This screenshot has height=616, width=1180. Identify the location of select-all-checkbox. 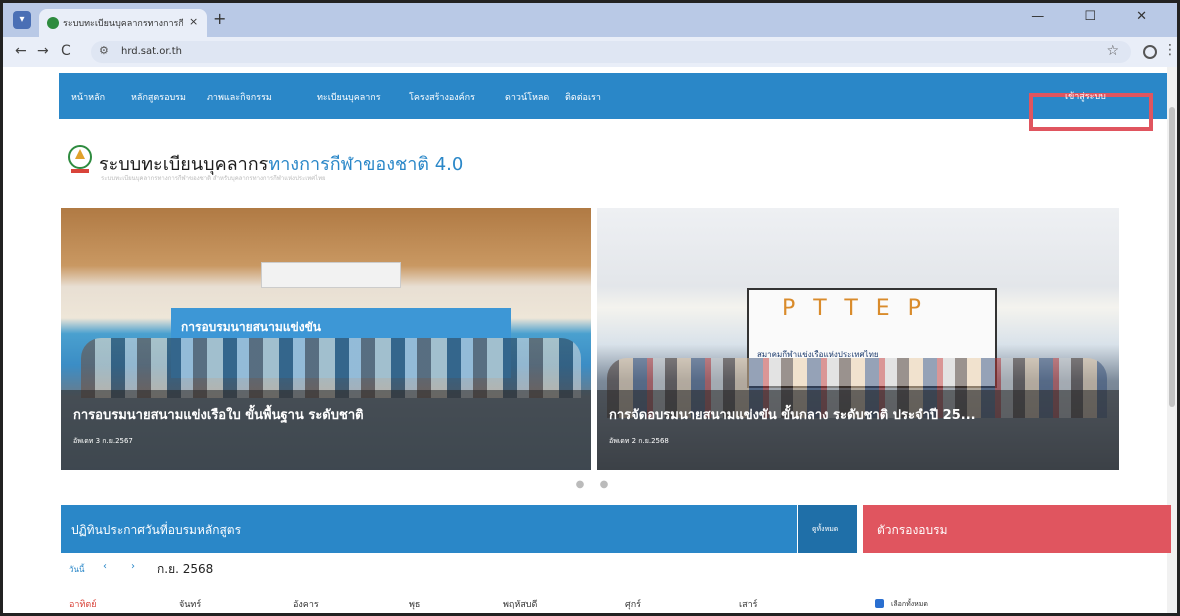
(879, 603).